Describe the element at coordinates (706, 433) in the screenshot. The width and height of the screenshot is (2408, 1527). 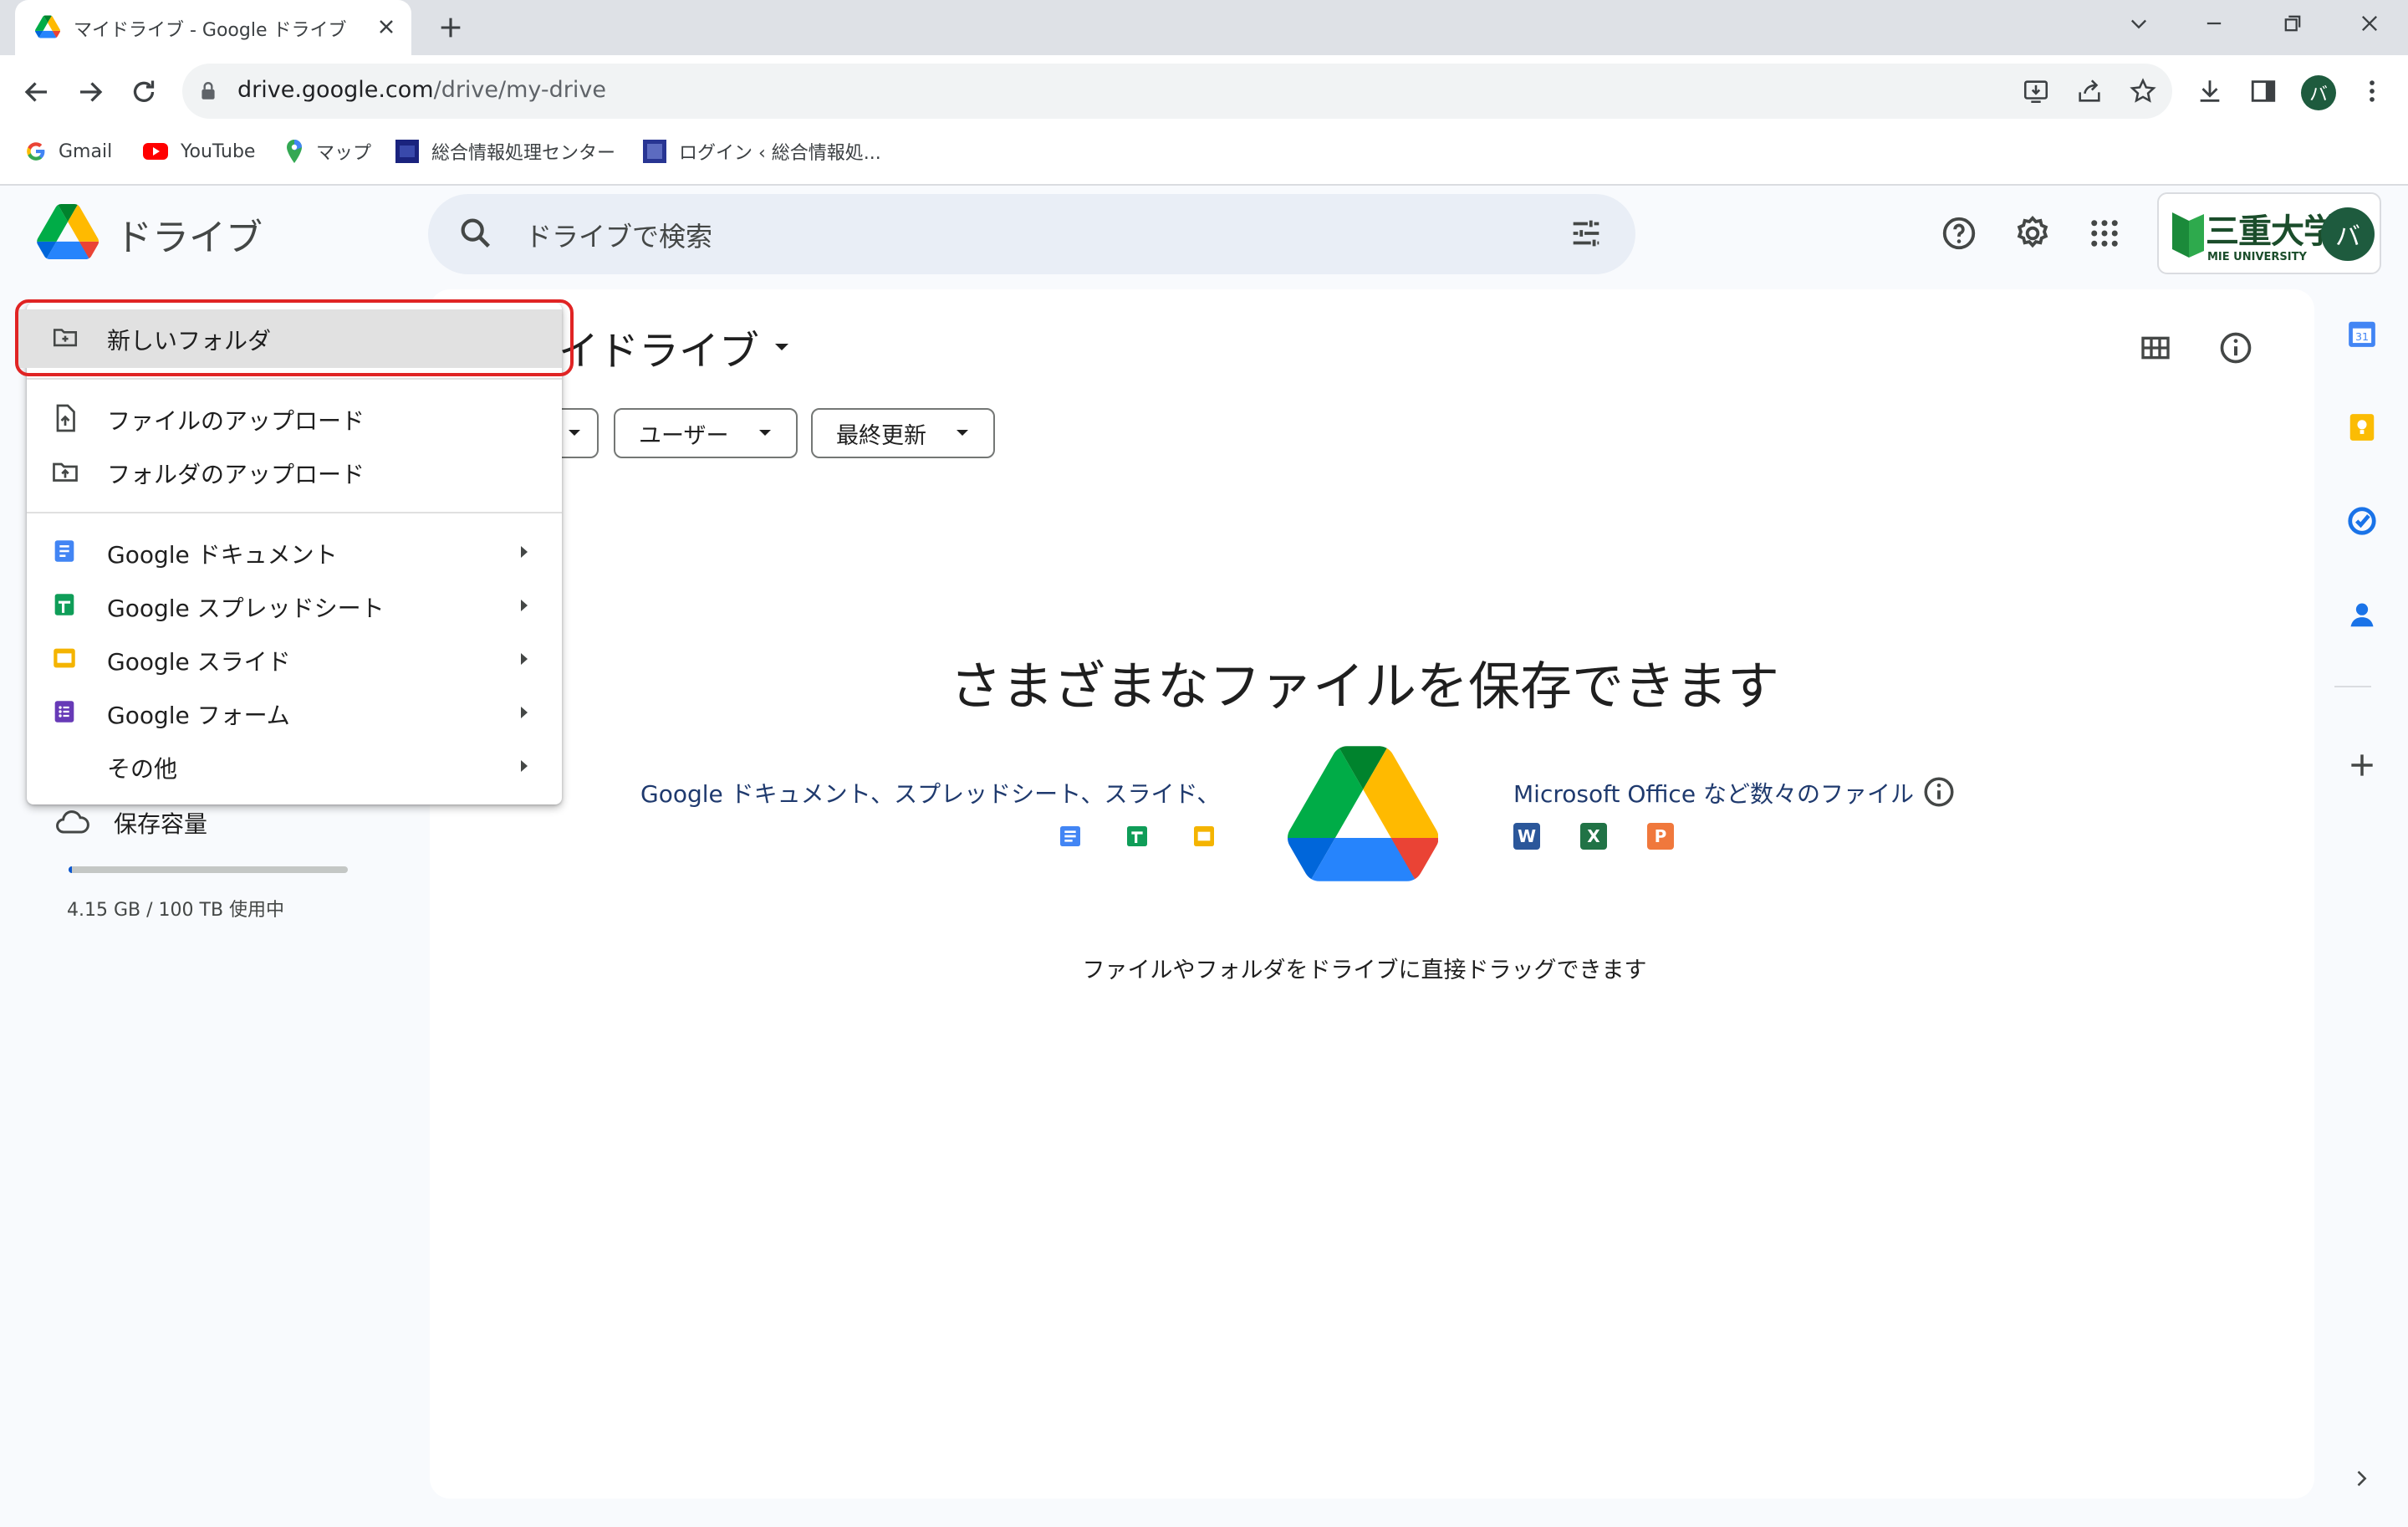
I see `user-filter-chip: ユーザー` at that location.